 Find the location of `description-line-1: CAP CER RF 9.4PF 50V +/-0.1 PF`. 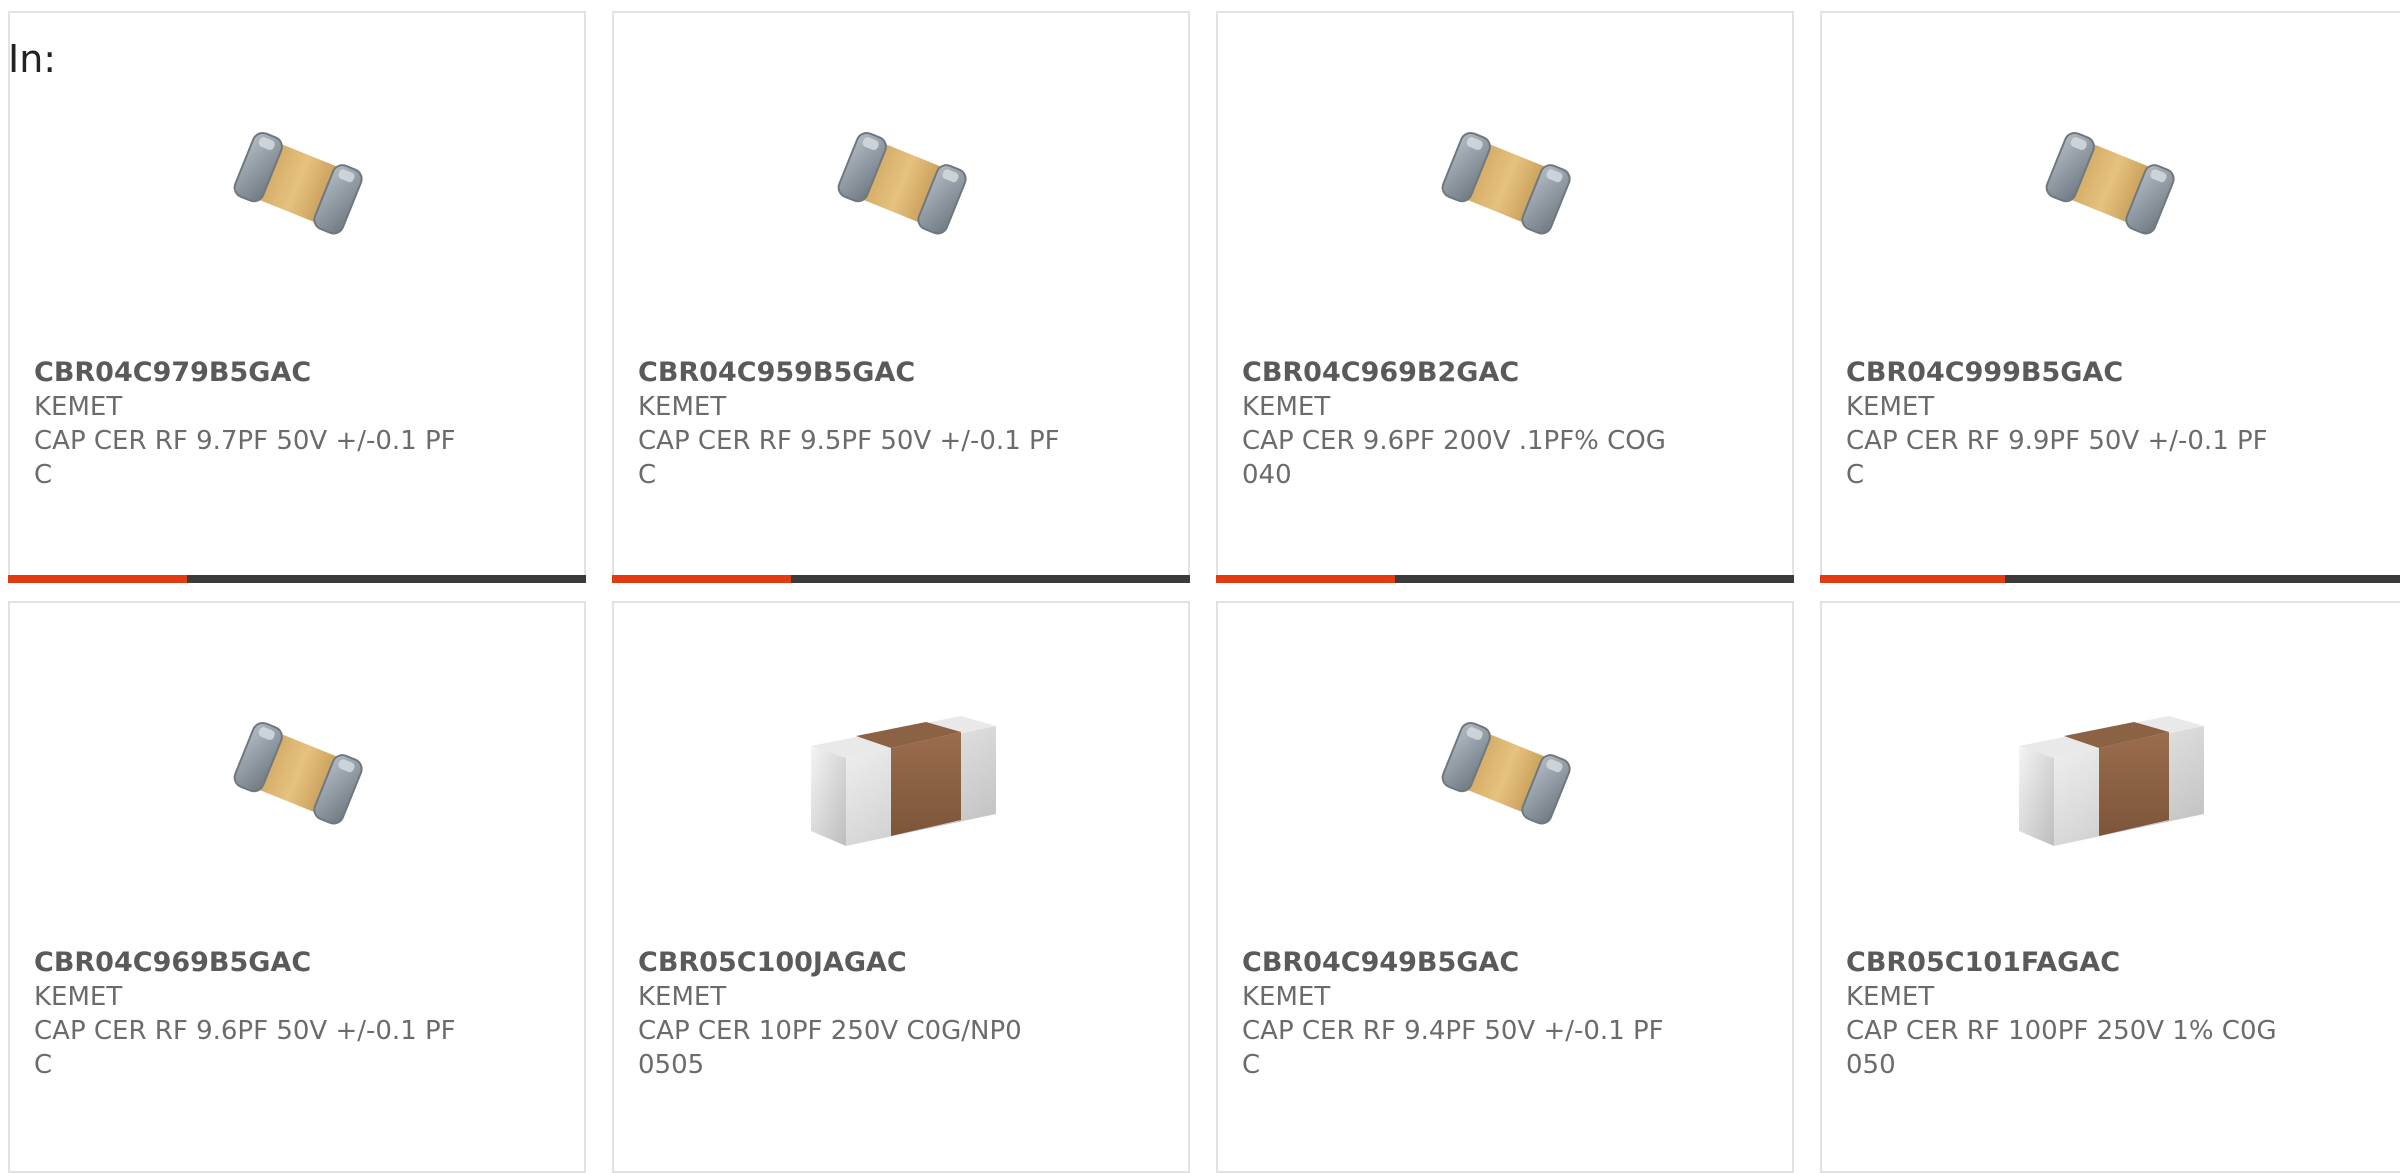

description-line-1: CAP CER RF 9.4PF 50V +/-0.1 PF is located at coordinates (1453, 1031).